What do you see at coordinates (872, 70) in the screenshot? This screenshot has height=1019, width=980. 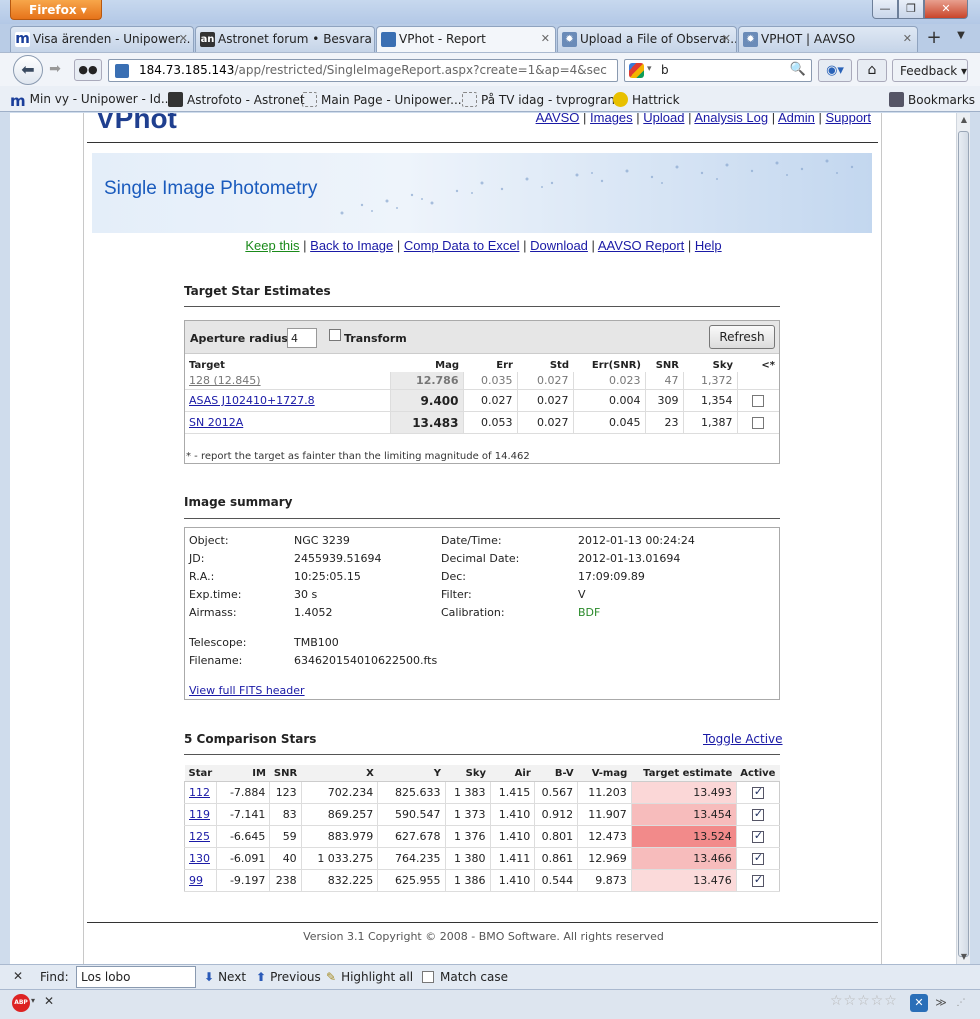 I see `home-button: ⌂` at bounding box center [872, 70].